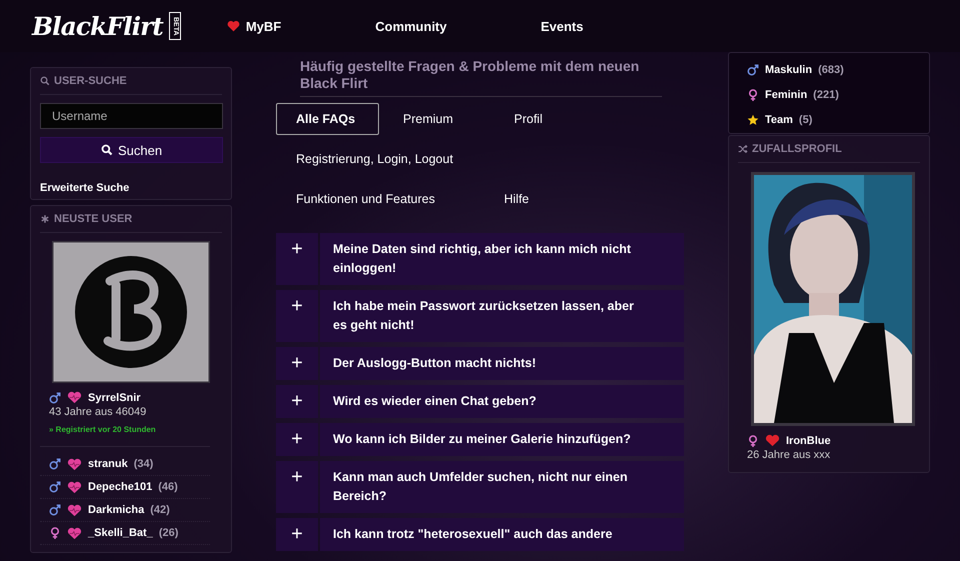  Describe the element at coordinates (168, 533) in the screenshot. I see `user-age: (26)` at that location.